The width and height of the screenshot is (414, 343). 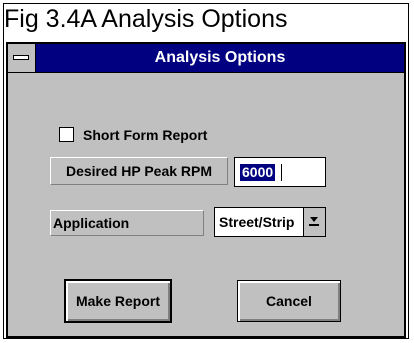 I want to click on application-dropdown-button, so click(x=314, y=222).